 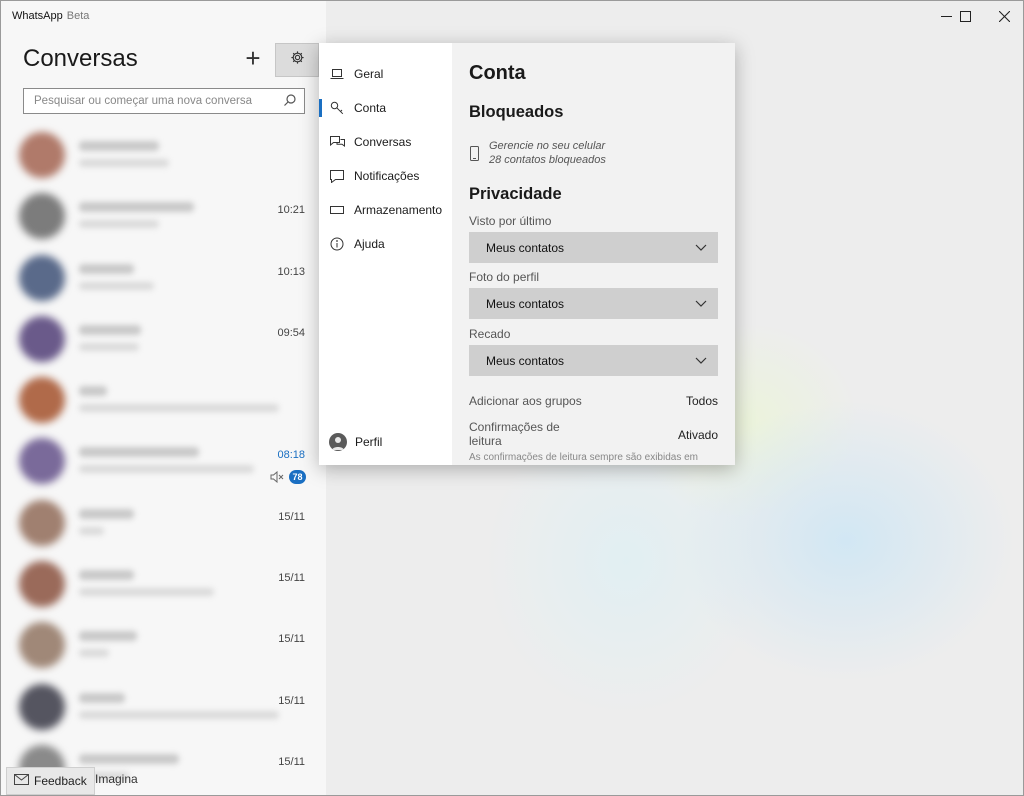 I want to click on chat-list-item: 08:18 78, so click(x=163, y=459).